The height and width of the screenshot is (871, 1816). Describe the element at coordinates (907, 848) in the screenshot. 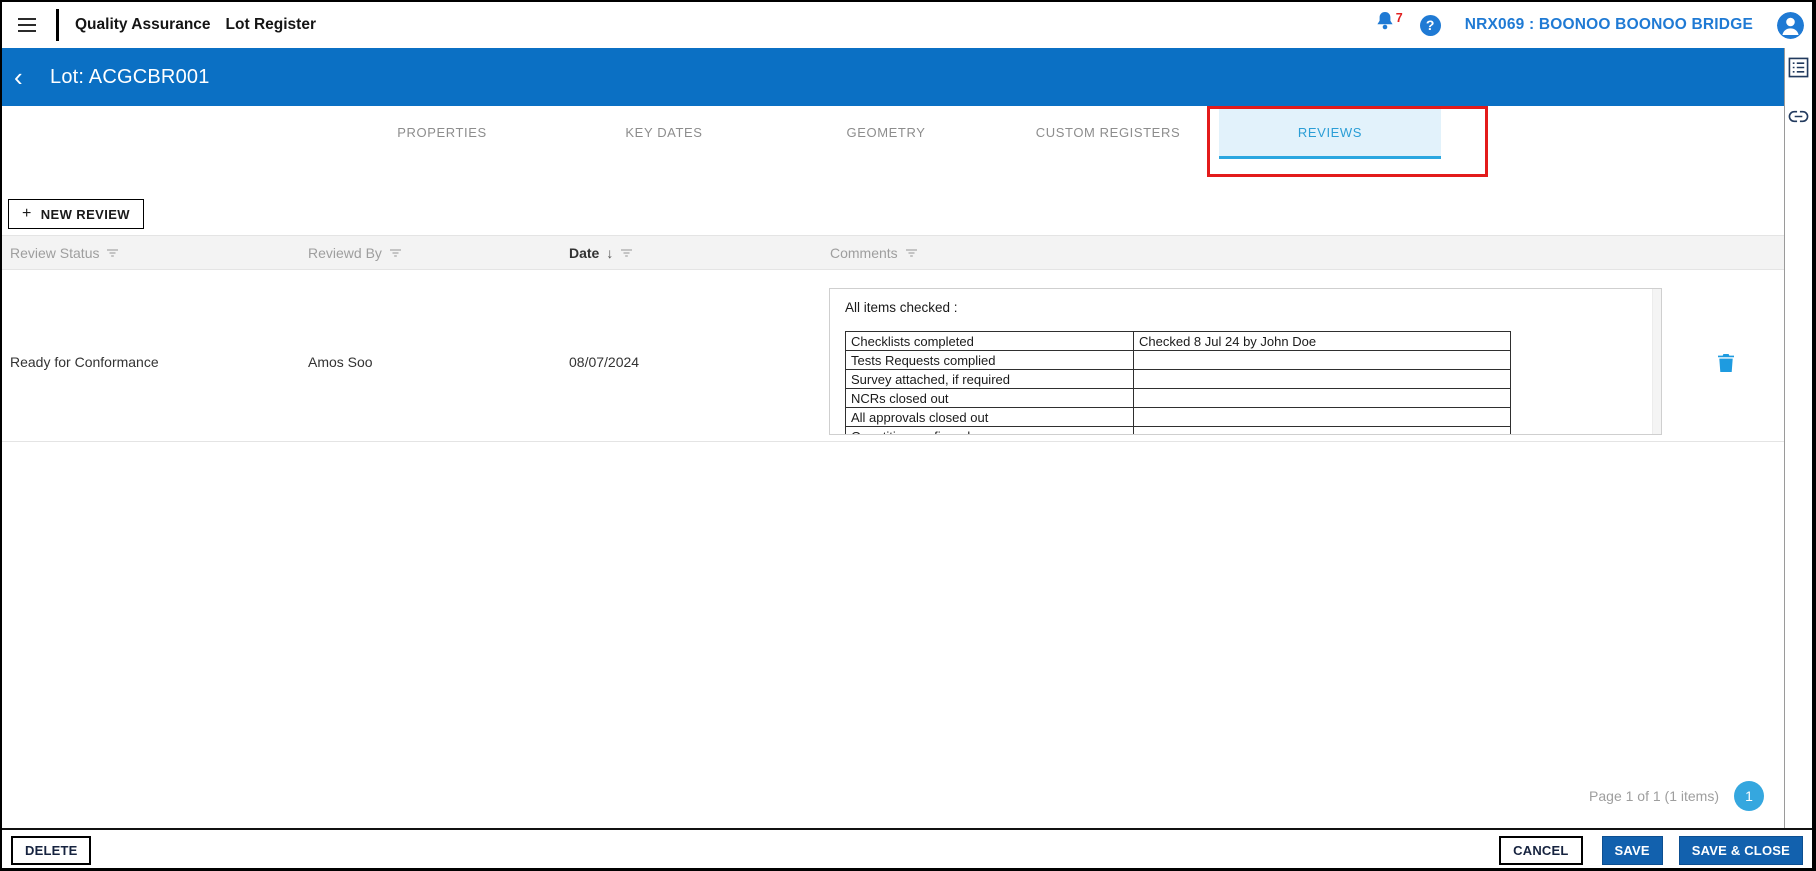

I see `footer-bar: DELETE CANCEL SAVE SAVE & CLOSE` at that location.